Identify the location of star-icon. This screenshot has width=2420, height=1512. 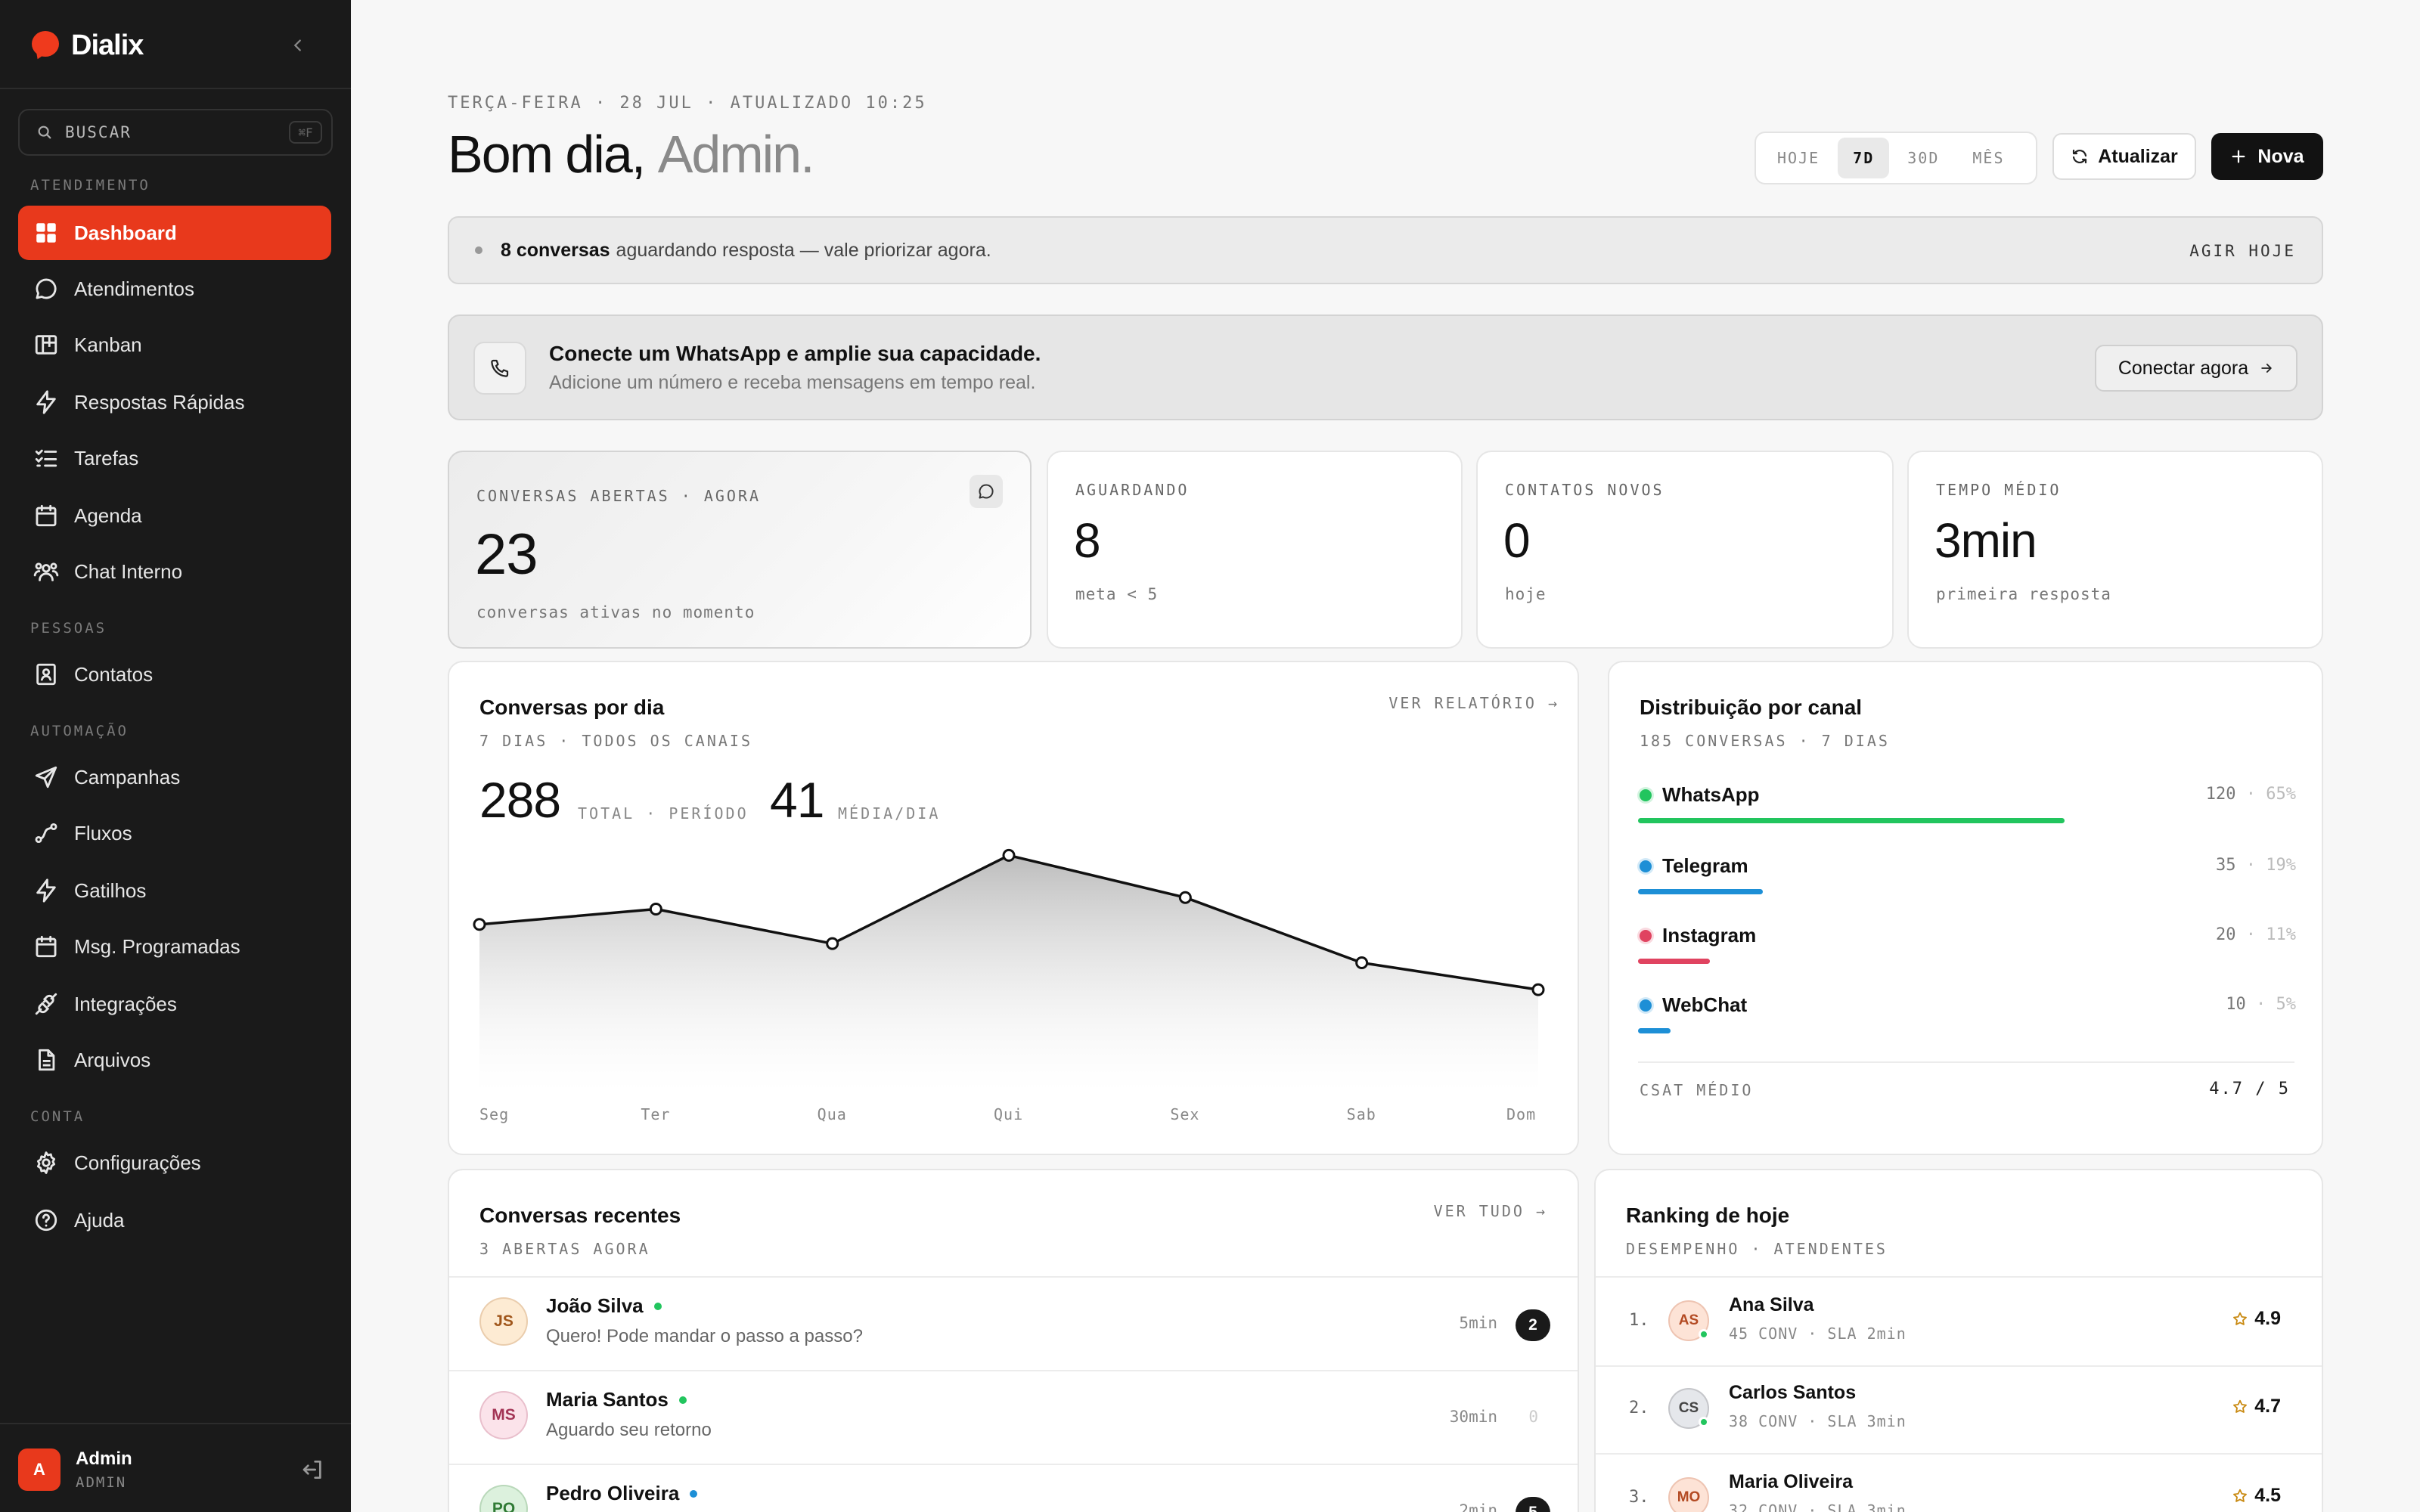
(2240, 1495).